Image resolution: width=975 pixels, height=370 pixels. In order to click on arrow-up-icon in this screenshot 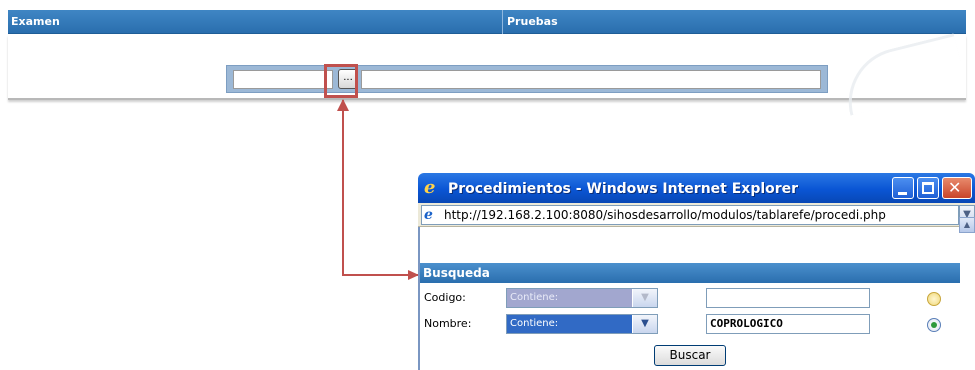, I will do `click(343, 105)`.